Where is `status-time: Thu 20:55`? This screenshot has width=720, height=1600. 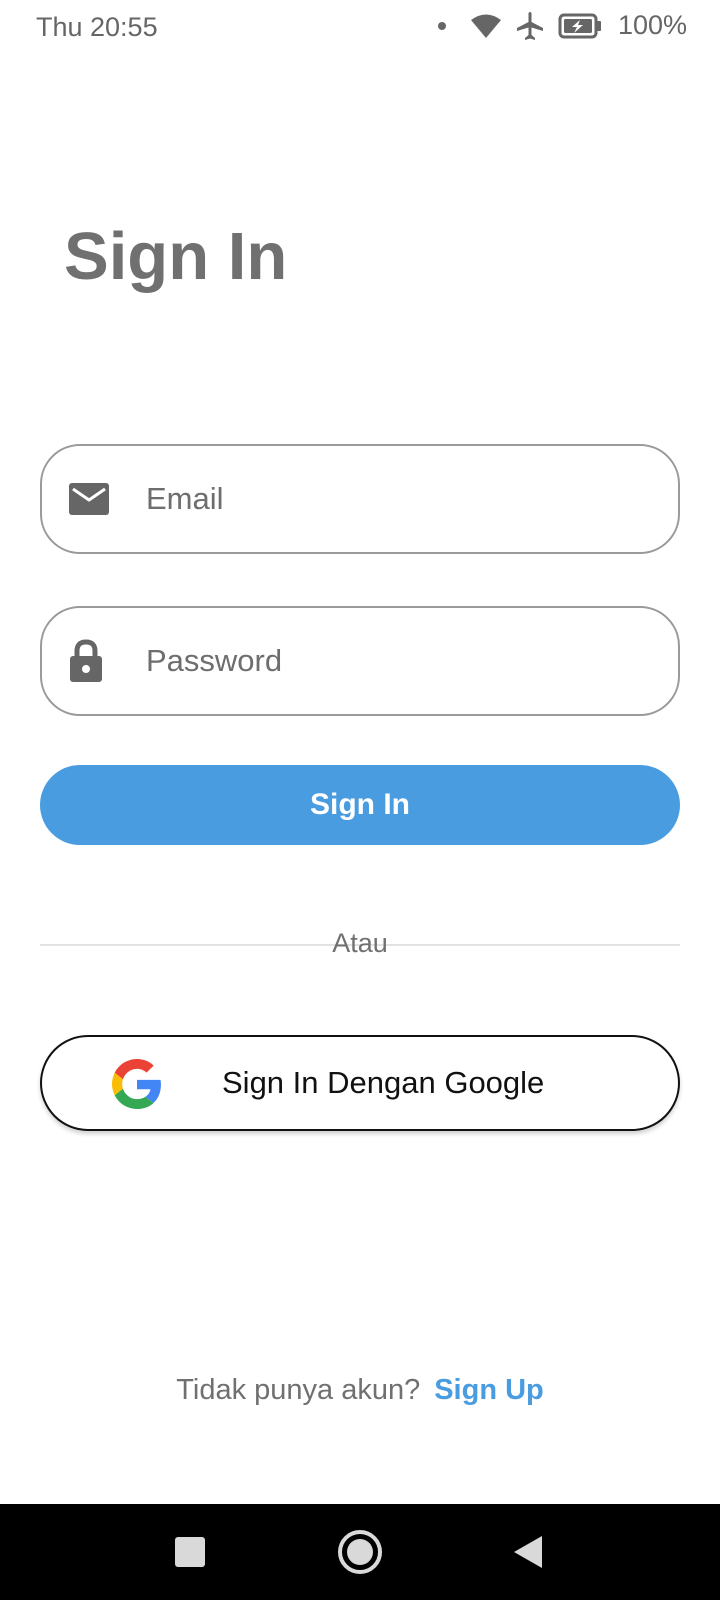
status-time: Thu 20:55 is located at coordinates (97, 27).